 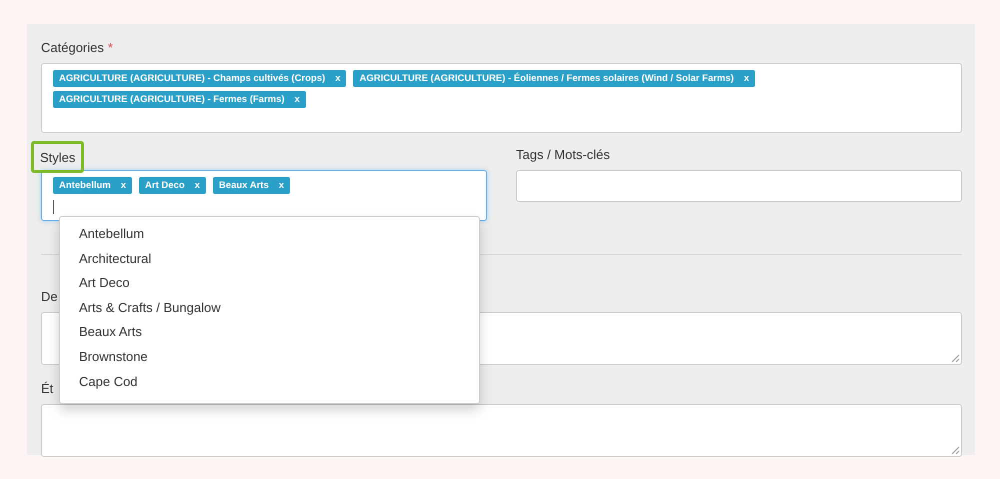 What do you see at coordinates (77, 47) in the screenshot?
I see `field-label: Catégories *` at bounding box center [77, 47].